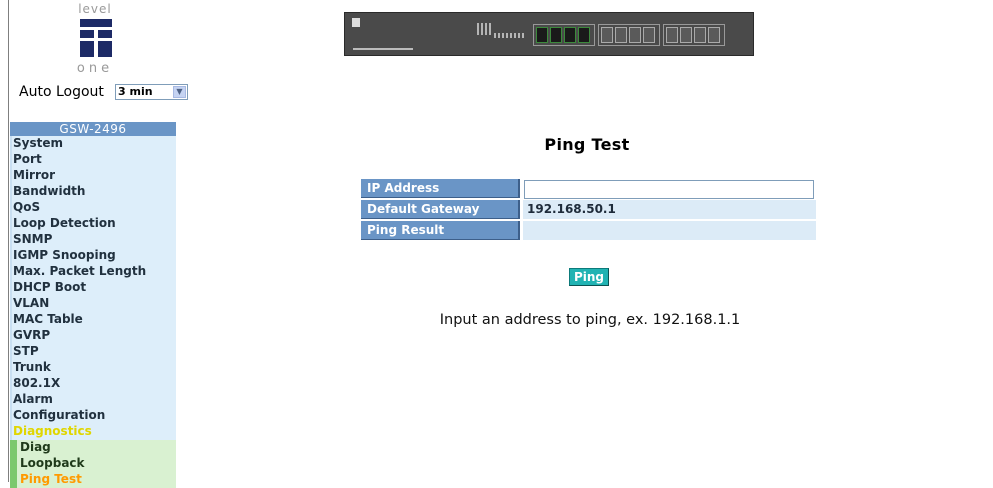 This screenshot has height=488, width=993. Describe the element at coordinates (135, 91) in the screenshot. I see `auto-logout-value: 3 min` at that location.